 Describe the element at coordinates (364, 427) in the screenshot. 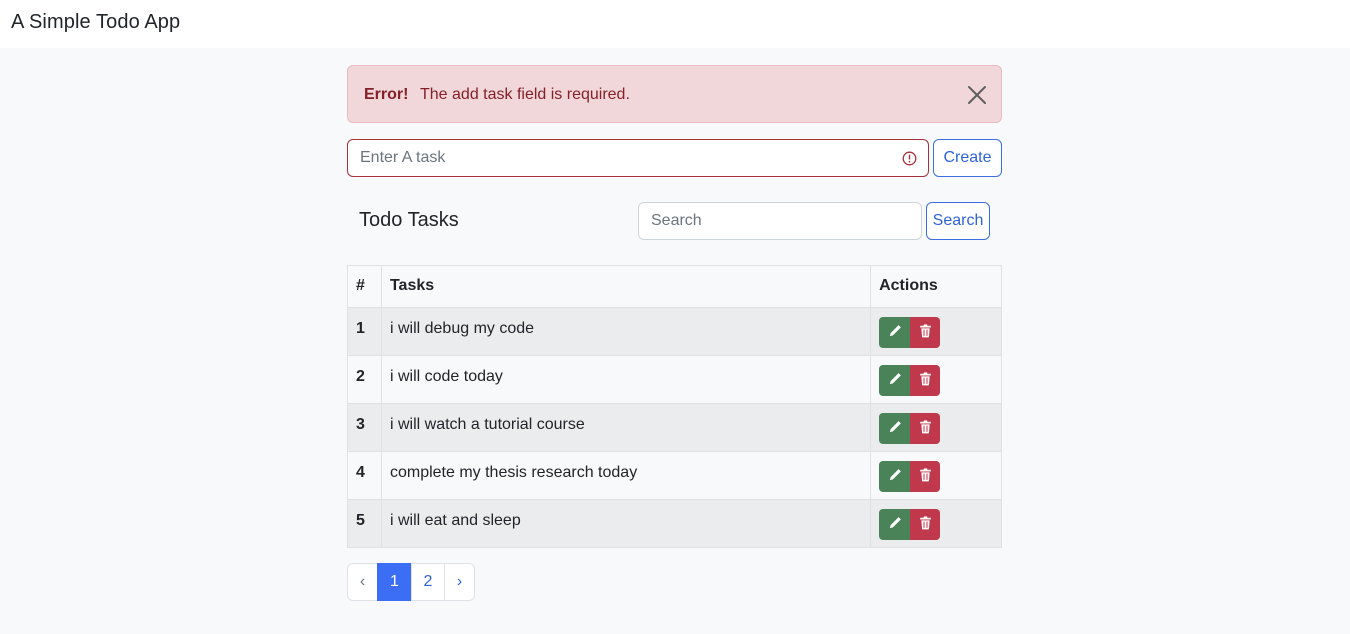

I see `row-number: 3` at that location.